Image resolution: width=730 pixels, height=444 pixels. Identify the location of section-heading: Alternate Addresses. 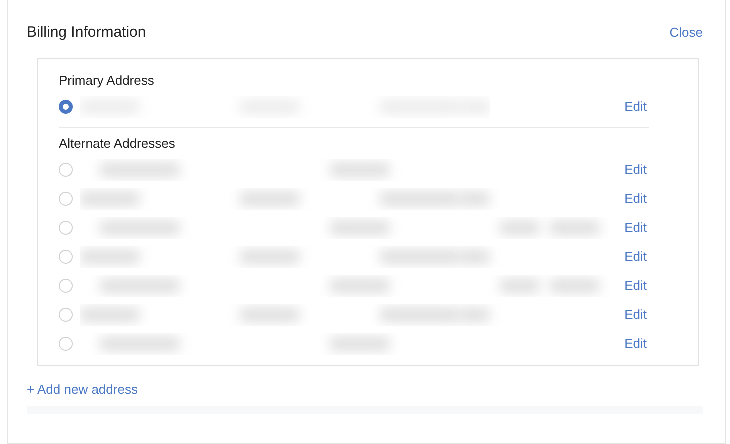
(117, 143).